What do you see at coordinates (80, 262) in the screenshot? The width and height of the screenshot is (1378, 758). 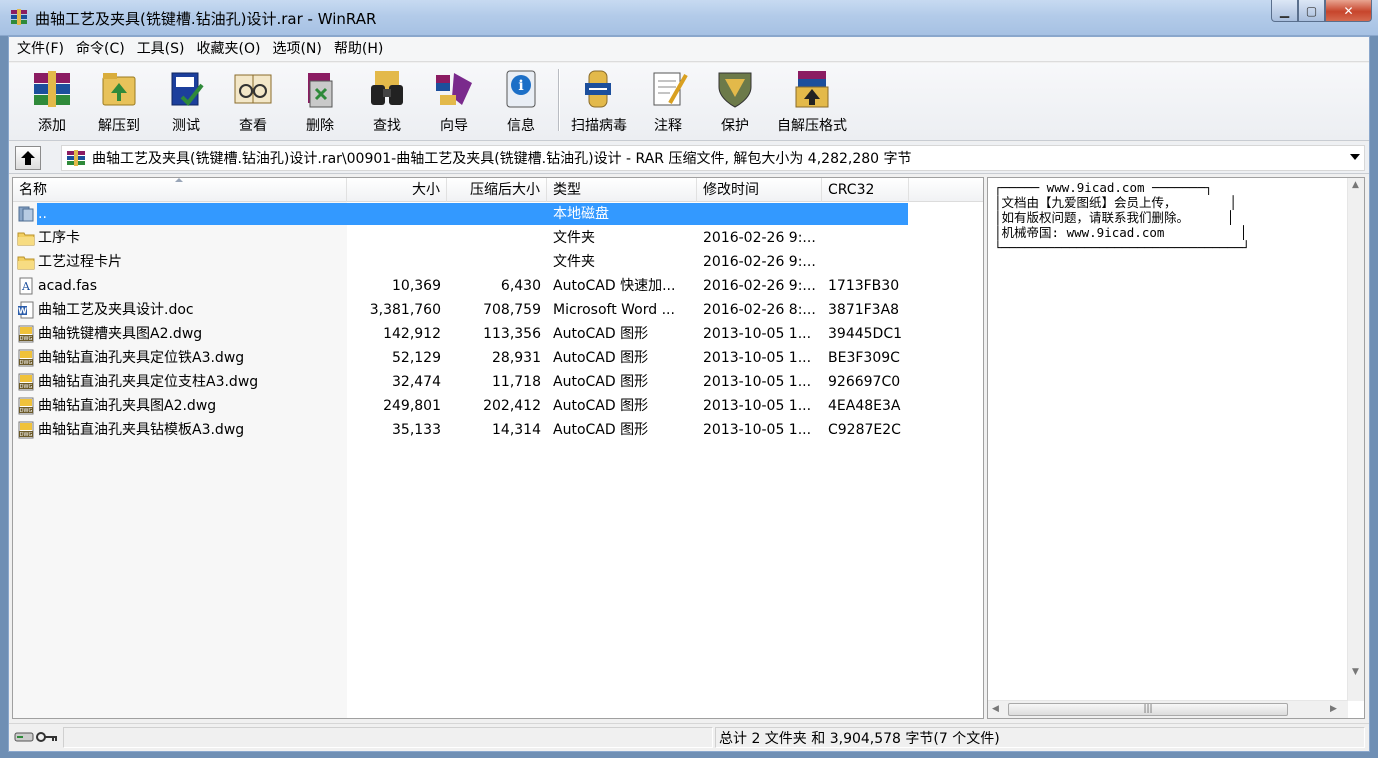 I see `file-name: 工艺过程卡片` at bounding box center [80, 262].